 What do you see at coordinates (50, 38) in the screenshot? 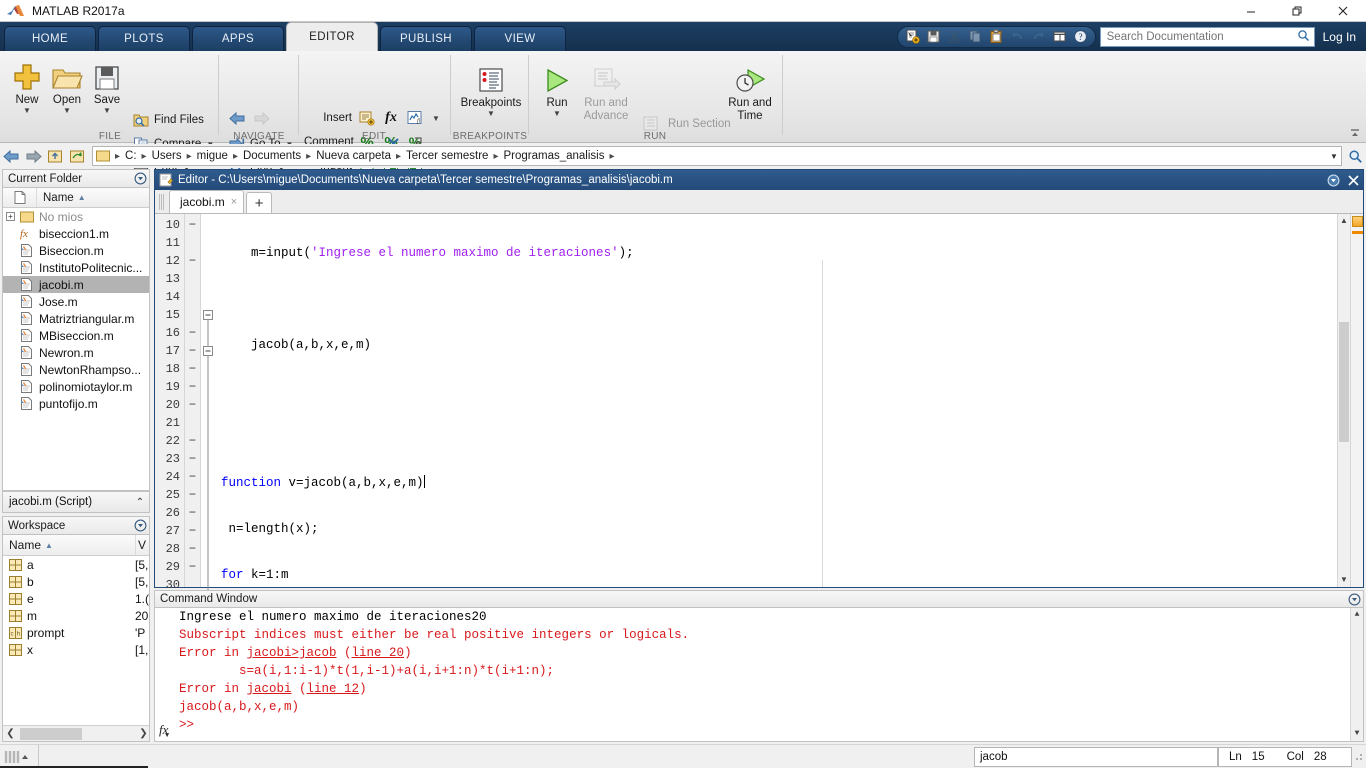
I see `tab-home: HOME` at bounding box center [50, 38].